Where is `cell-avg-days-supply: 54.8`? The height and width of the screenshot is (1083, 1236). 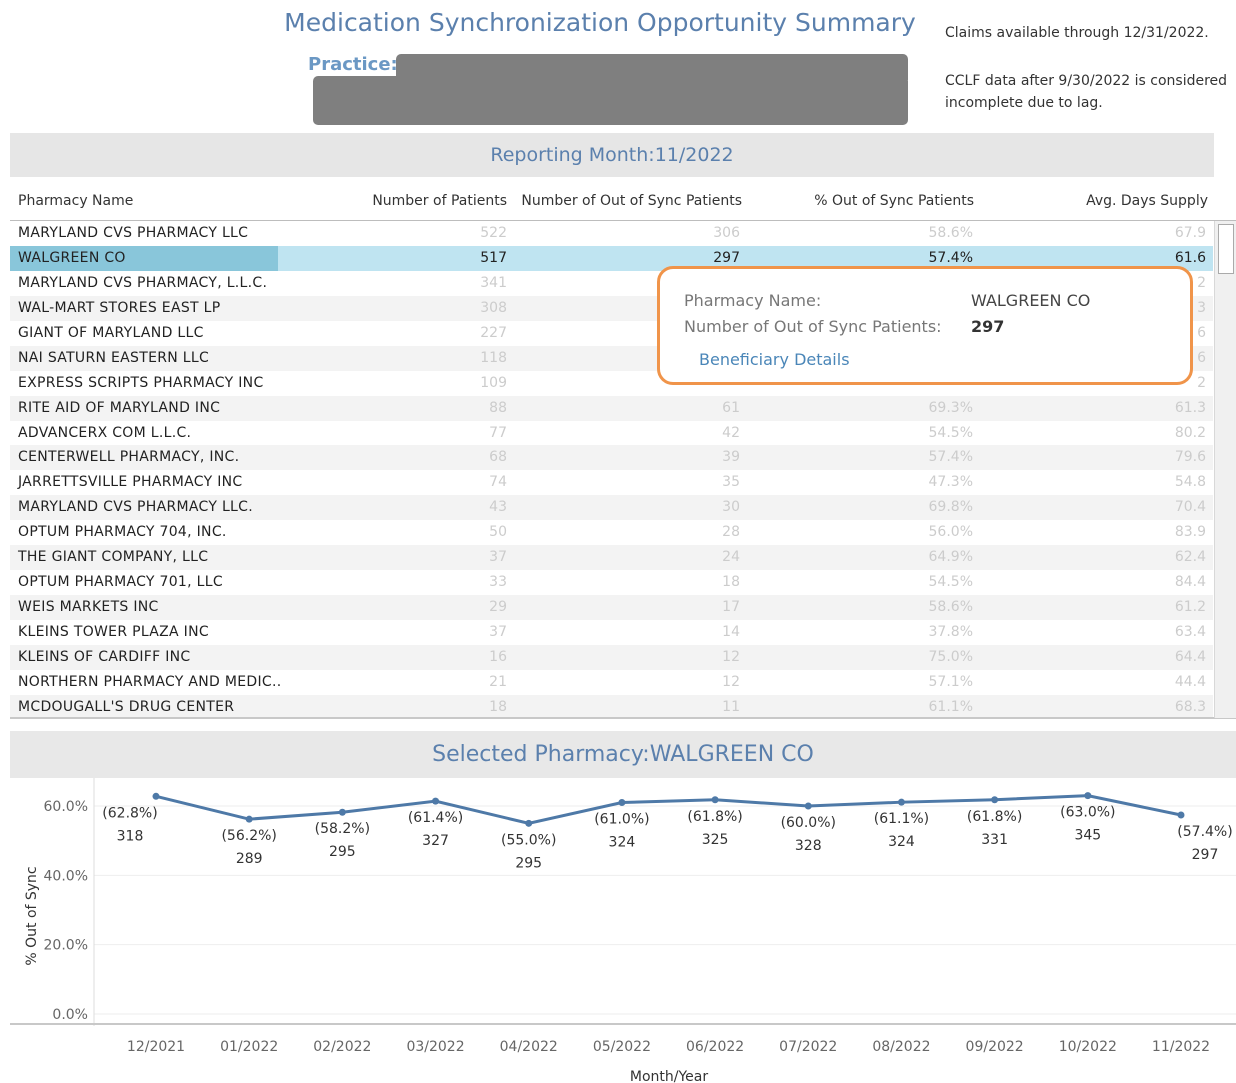
cell-avg-days-supply: 54.8 is located at coordinates (1190, 482).